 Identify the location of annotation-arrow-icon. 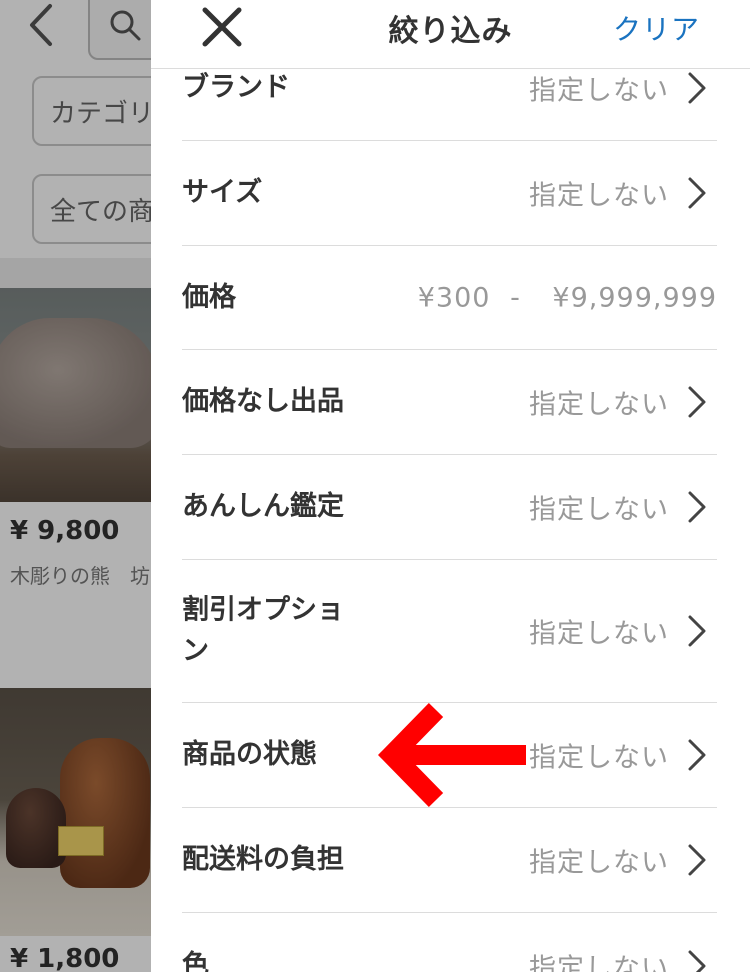
(452, 755).